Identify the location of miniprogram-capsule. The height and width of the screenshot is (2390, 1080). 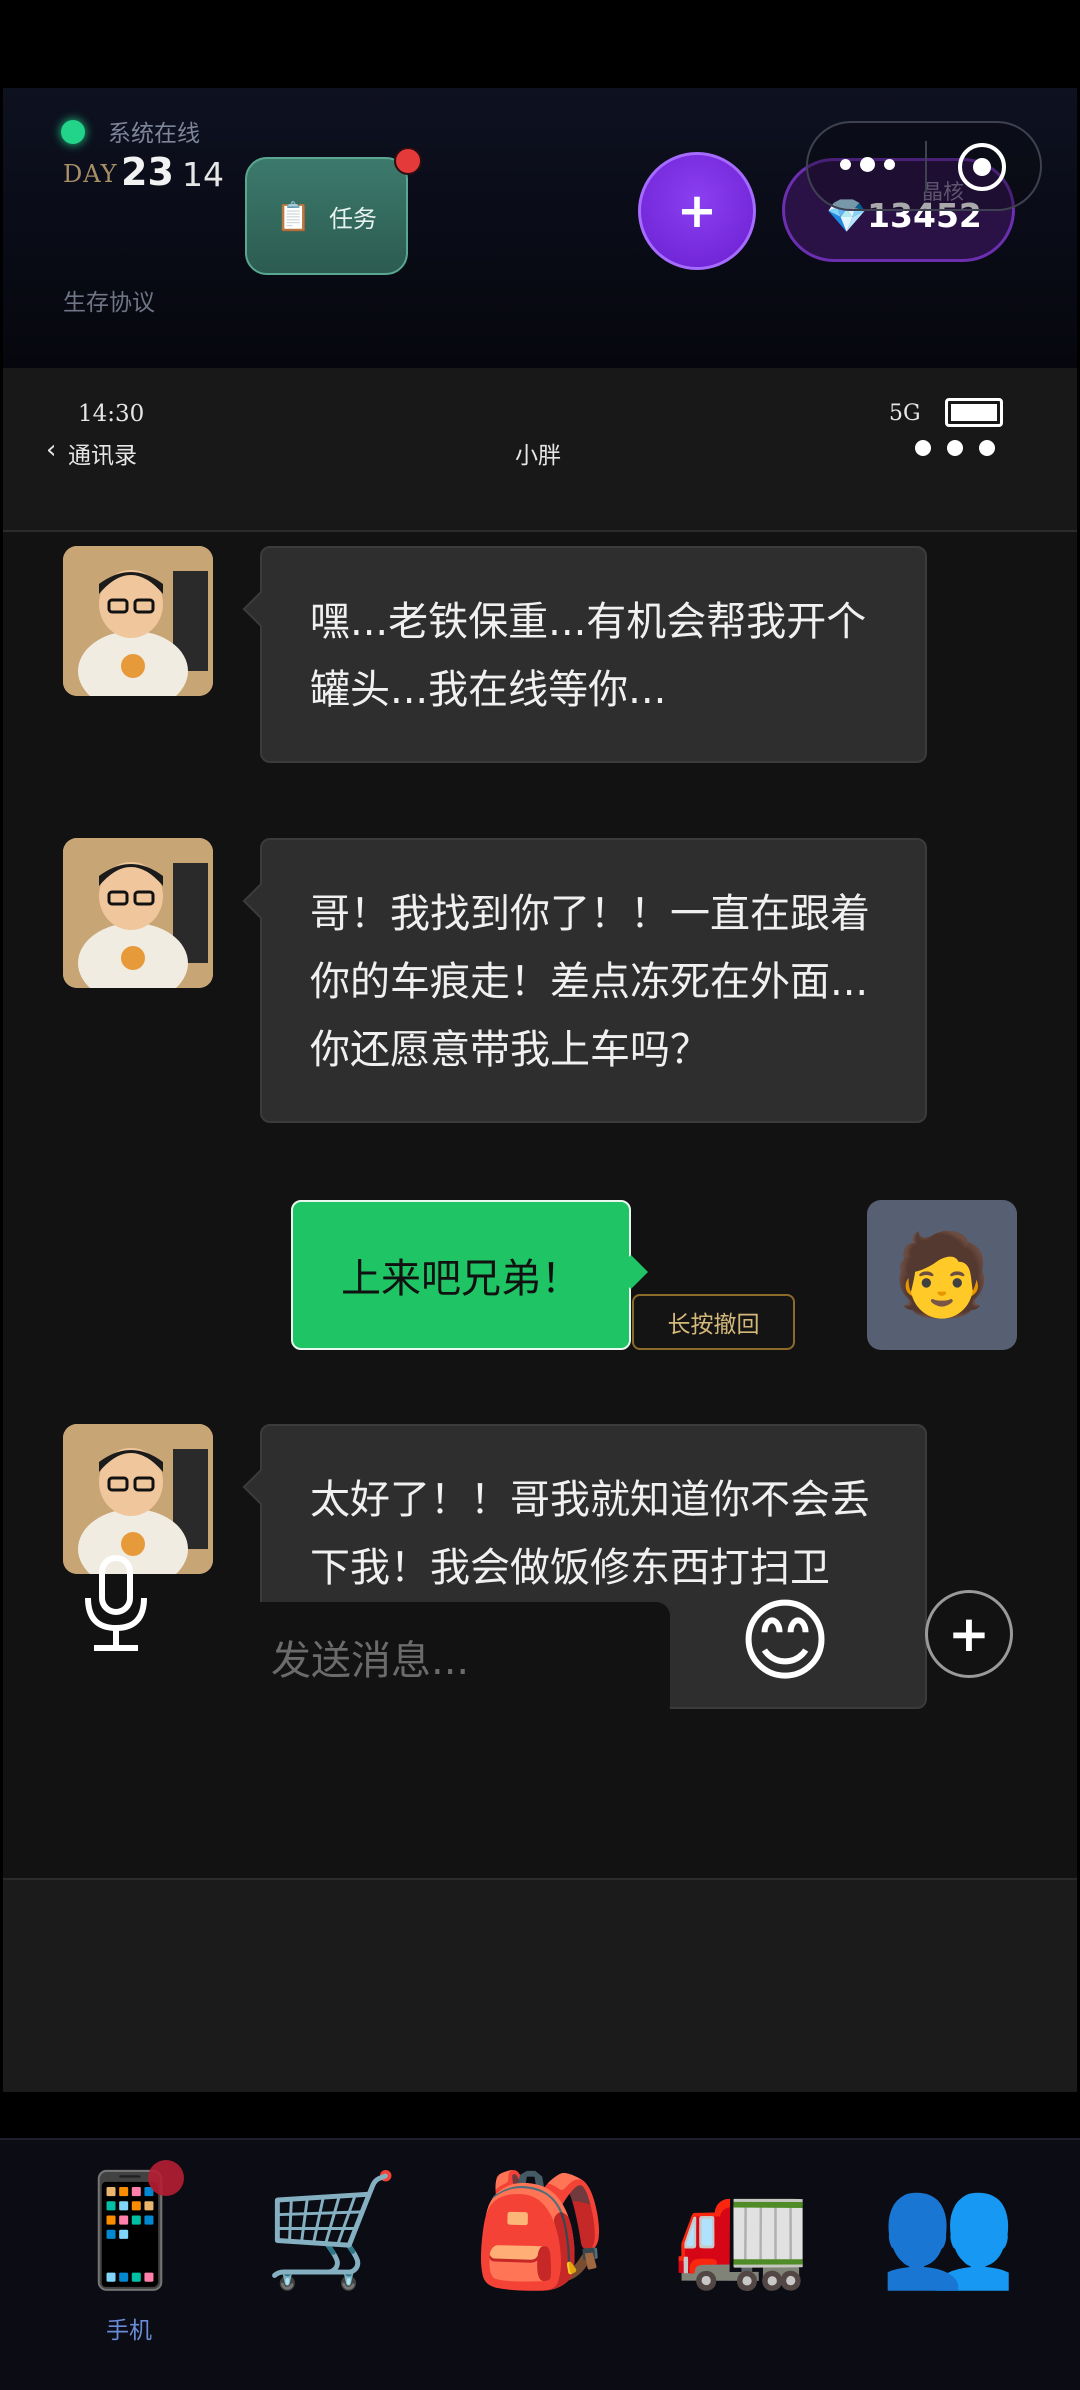
(924, 166).